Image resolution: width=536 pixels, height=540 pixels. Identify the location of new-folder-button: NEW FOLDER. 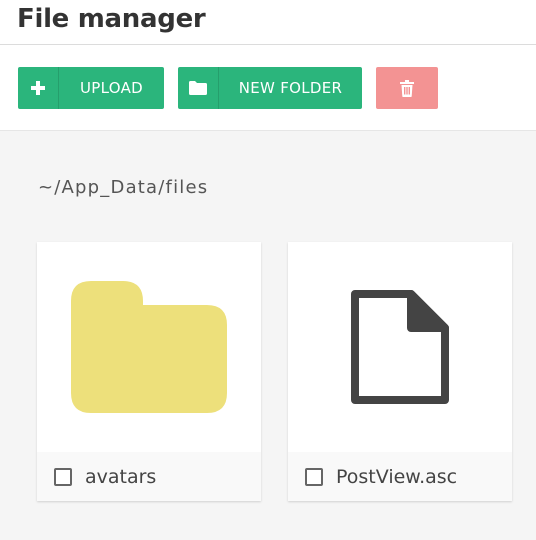
(270, 88).